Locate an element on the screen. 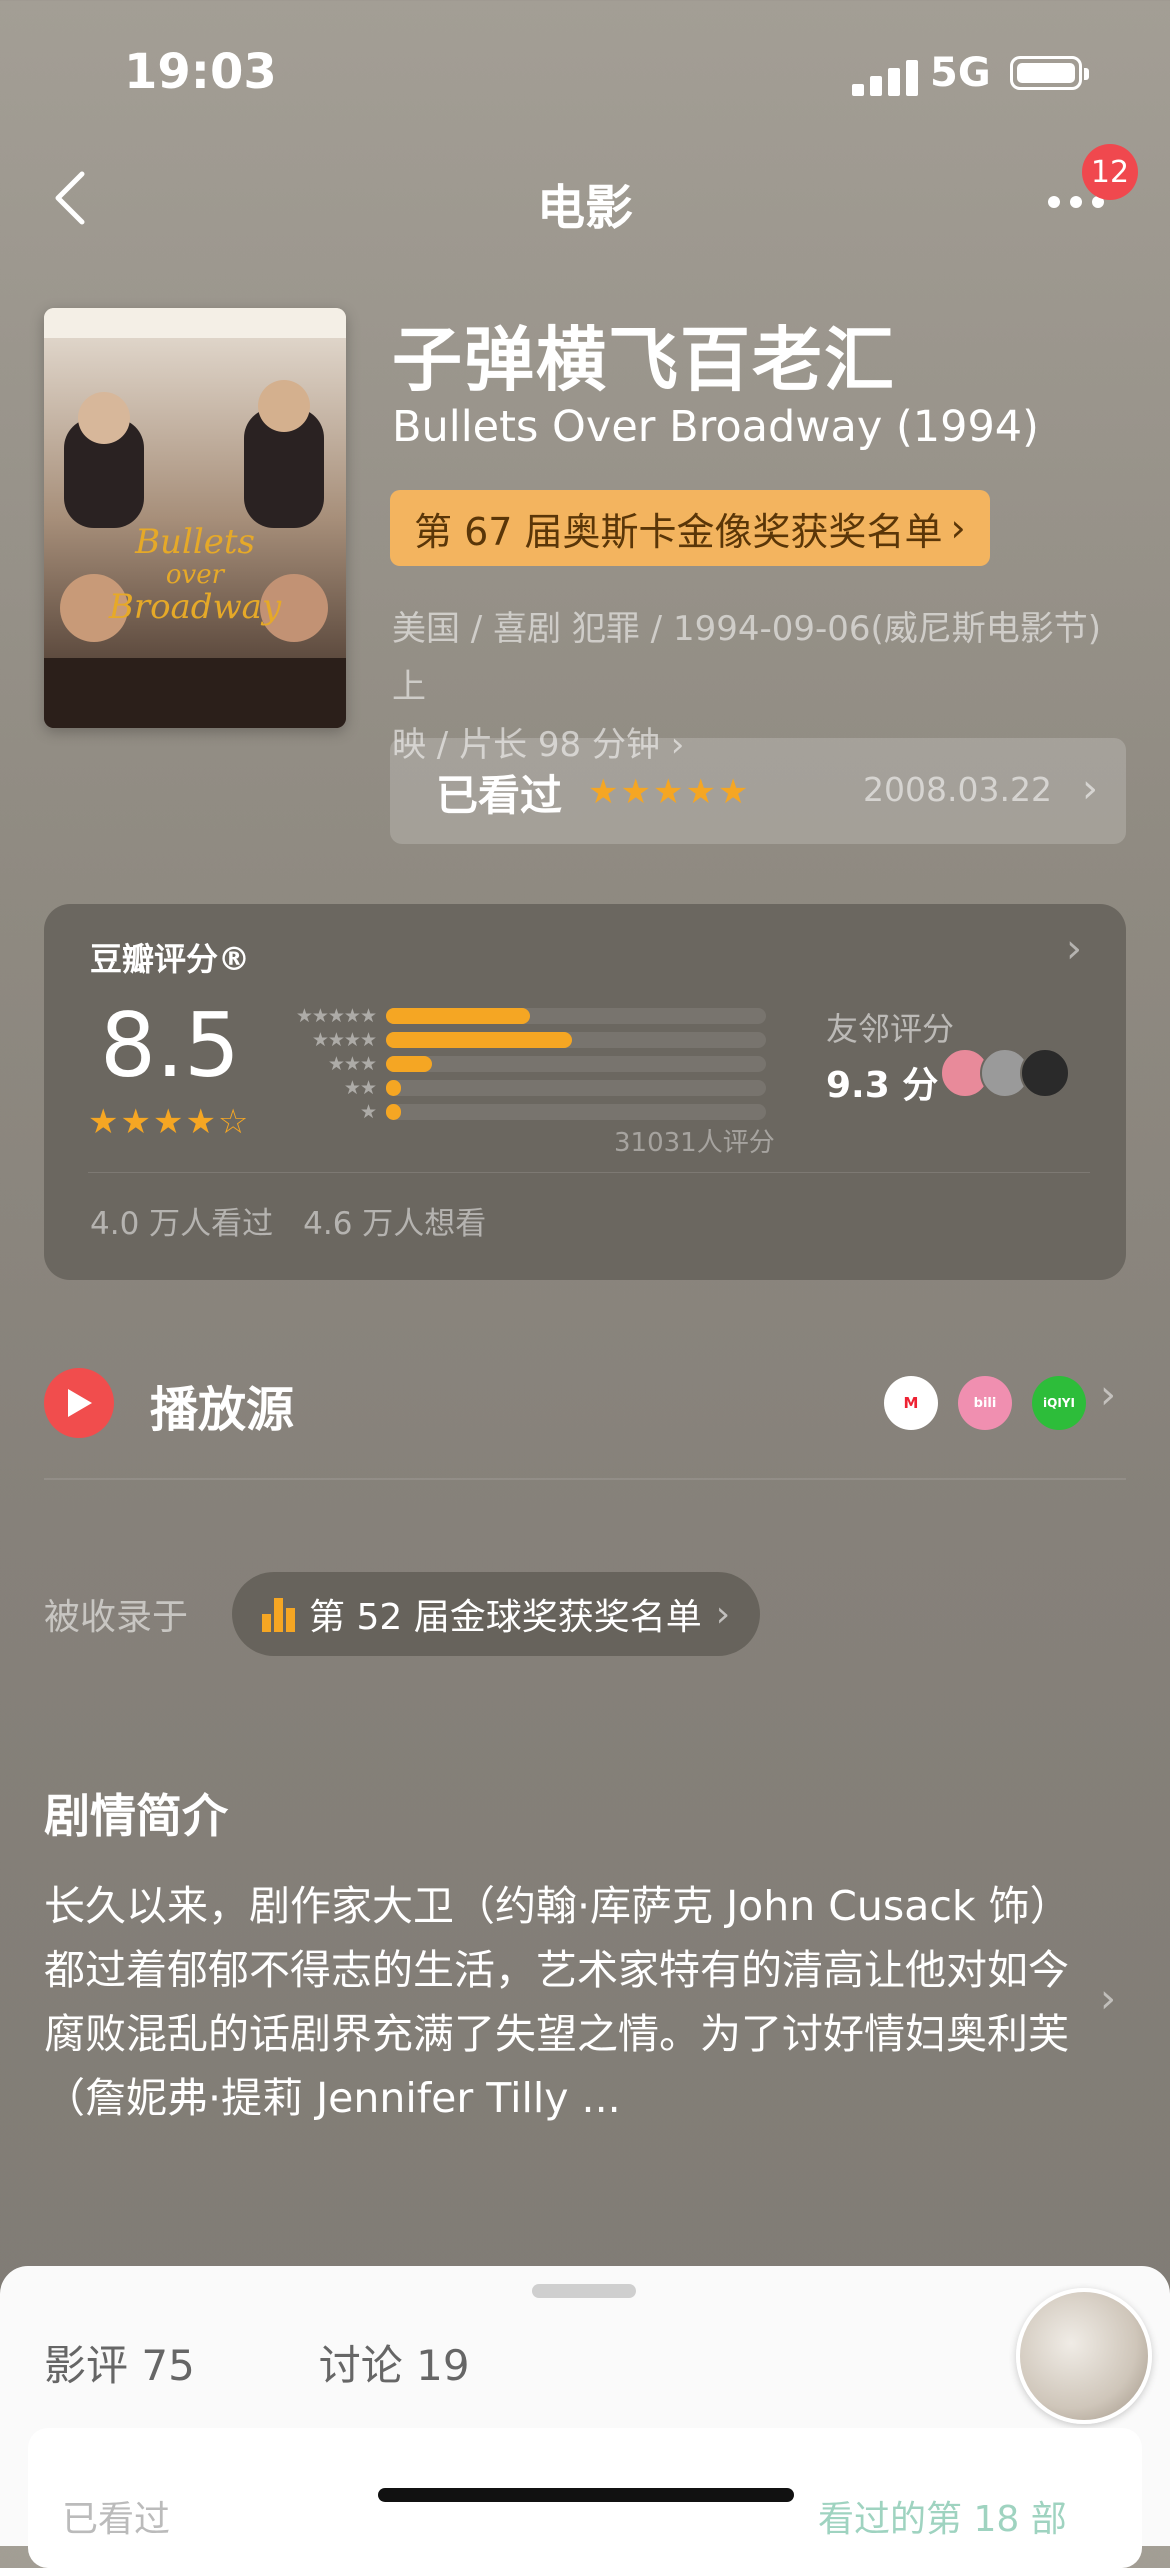 The height and width of the screenshot is (2568, 1170). synopsis-title: 剧情简介 is located at coordinates (136, 1816).